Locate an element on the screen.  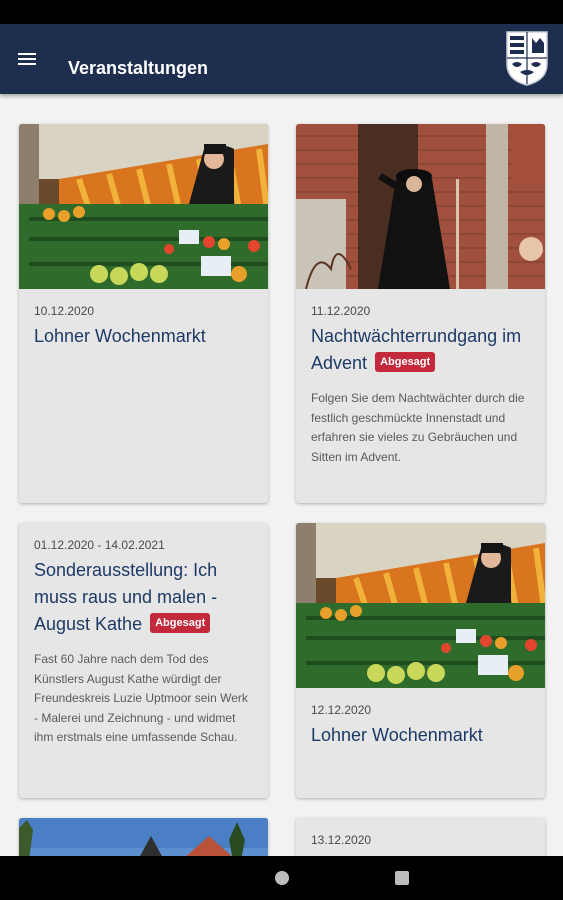
church-photo is located at coordinates (143, 837).